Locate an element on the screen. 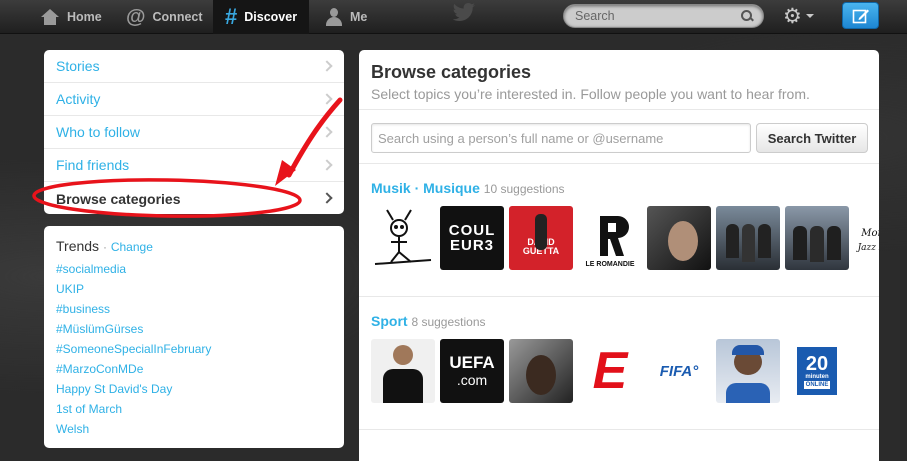  trend-item: #MarzoConMDe is located at coordinates (194, 369).